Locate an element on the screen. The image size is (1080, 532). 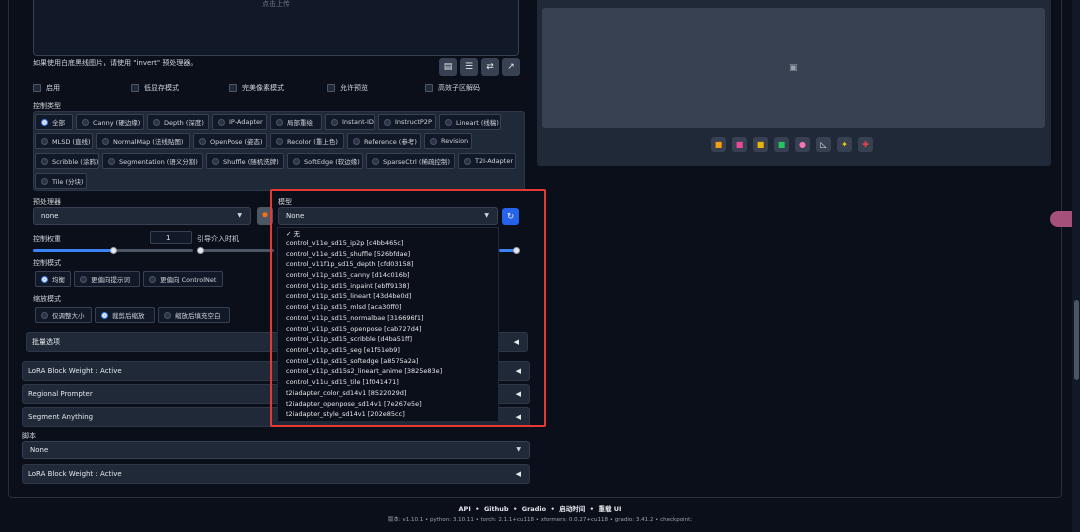
control-mode-option: 更偏向 ControlNet is located at coordinates (183, 279).